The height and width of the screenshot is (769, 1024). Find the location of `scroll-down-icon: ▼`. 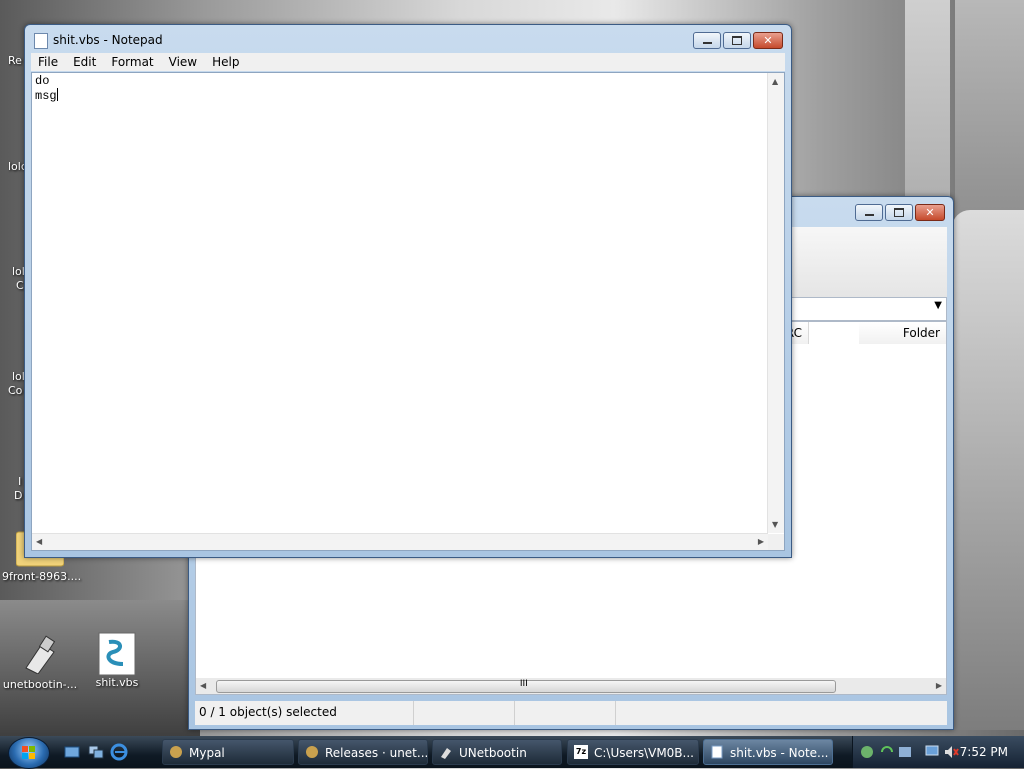

scroll-down-icon: ▼ is located at coordinates (775, 524).